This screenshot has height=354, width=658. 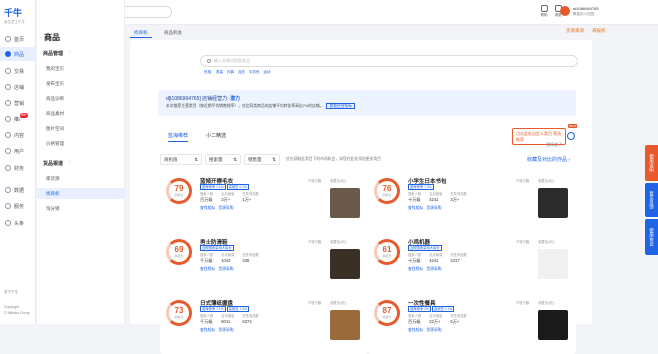 I want to click on stat: 搜索人数 百万级, so click(x=414, y=319).